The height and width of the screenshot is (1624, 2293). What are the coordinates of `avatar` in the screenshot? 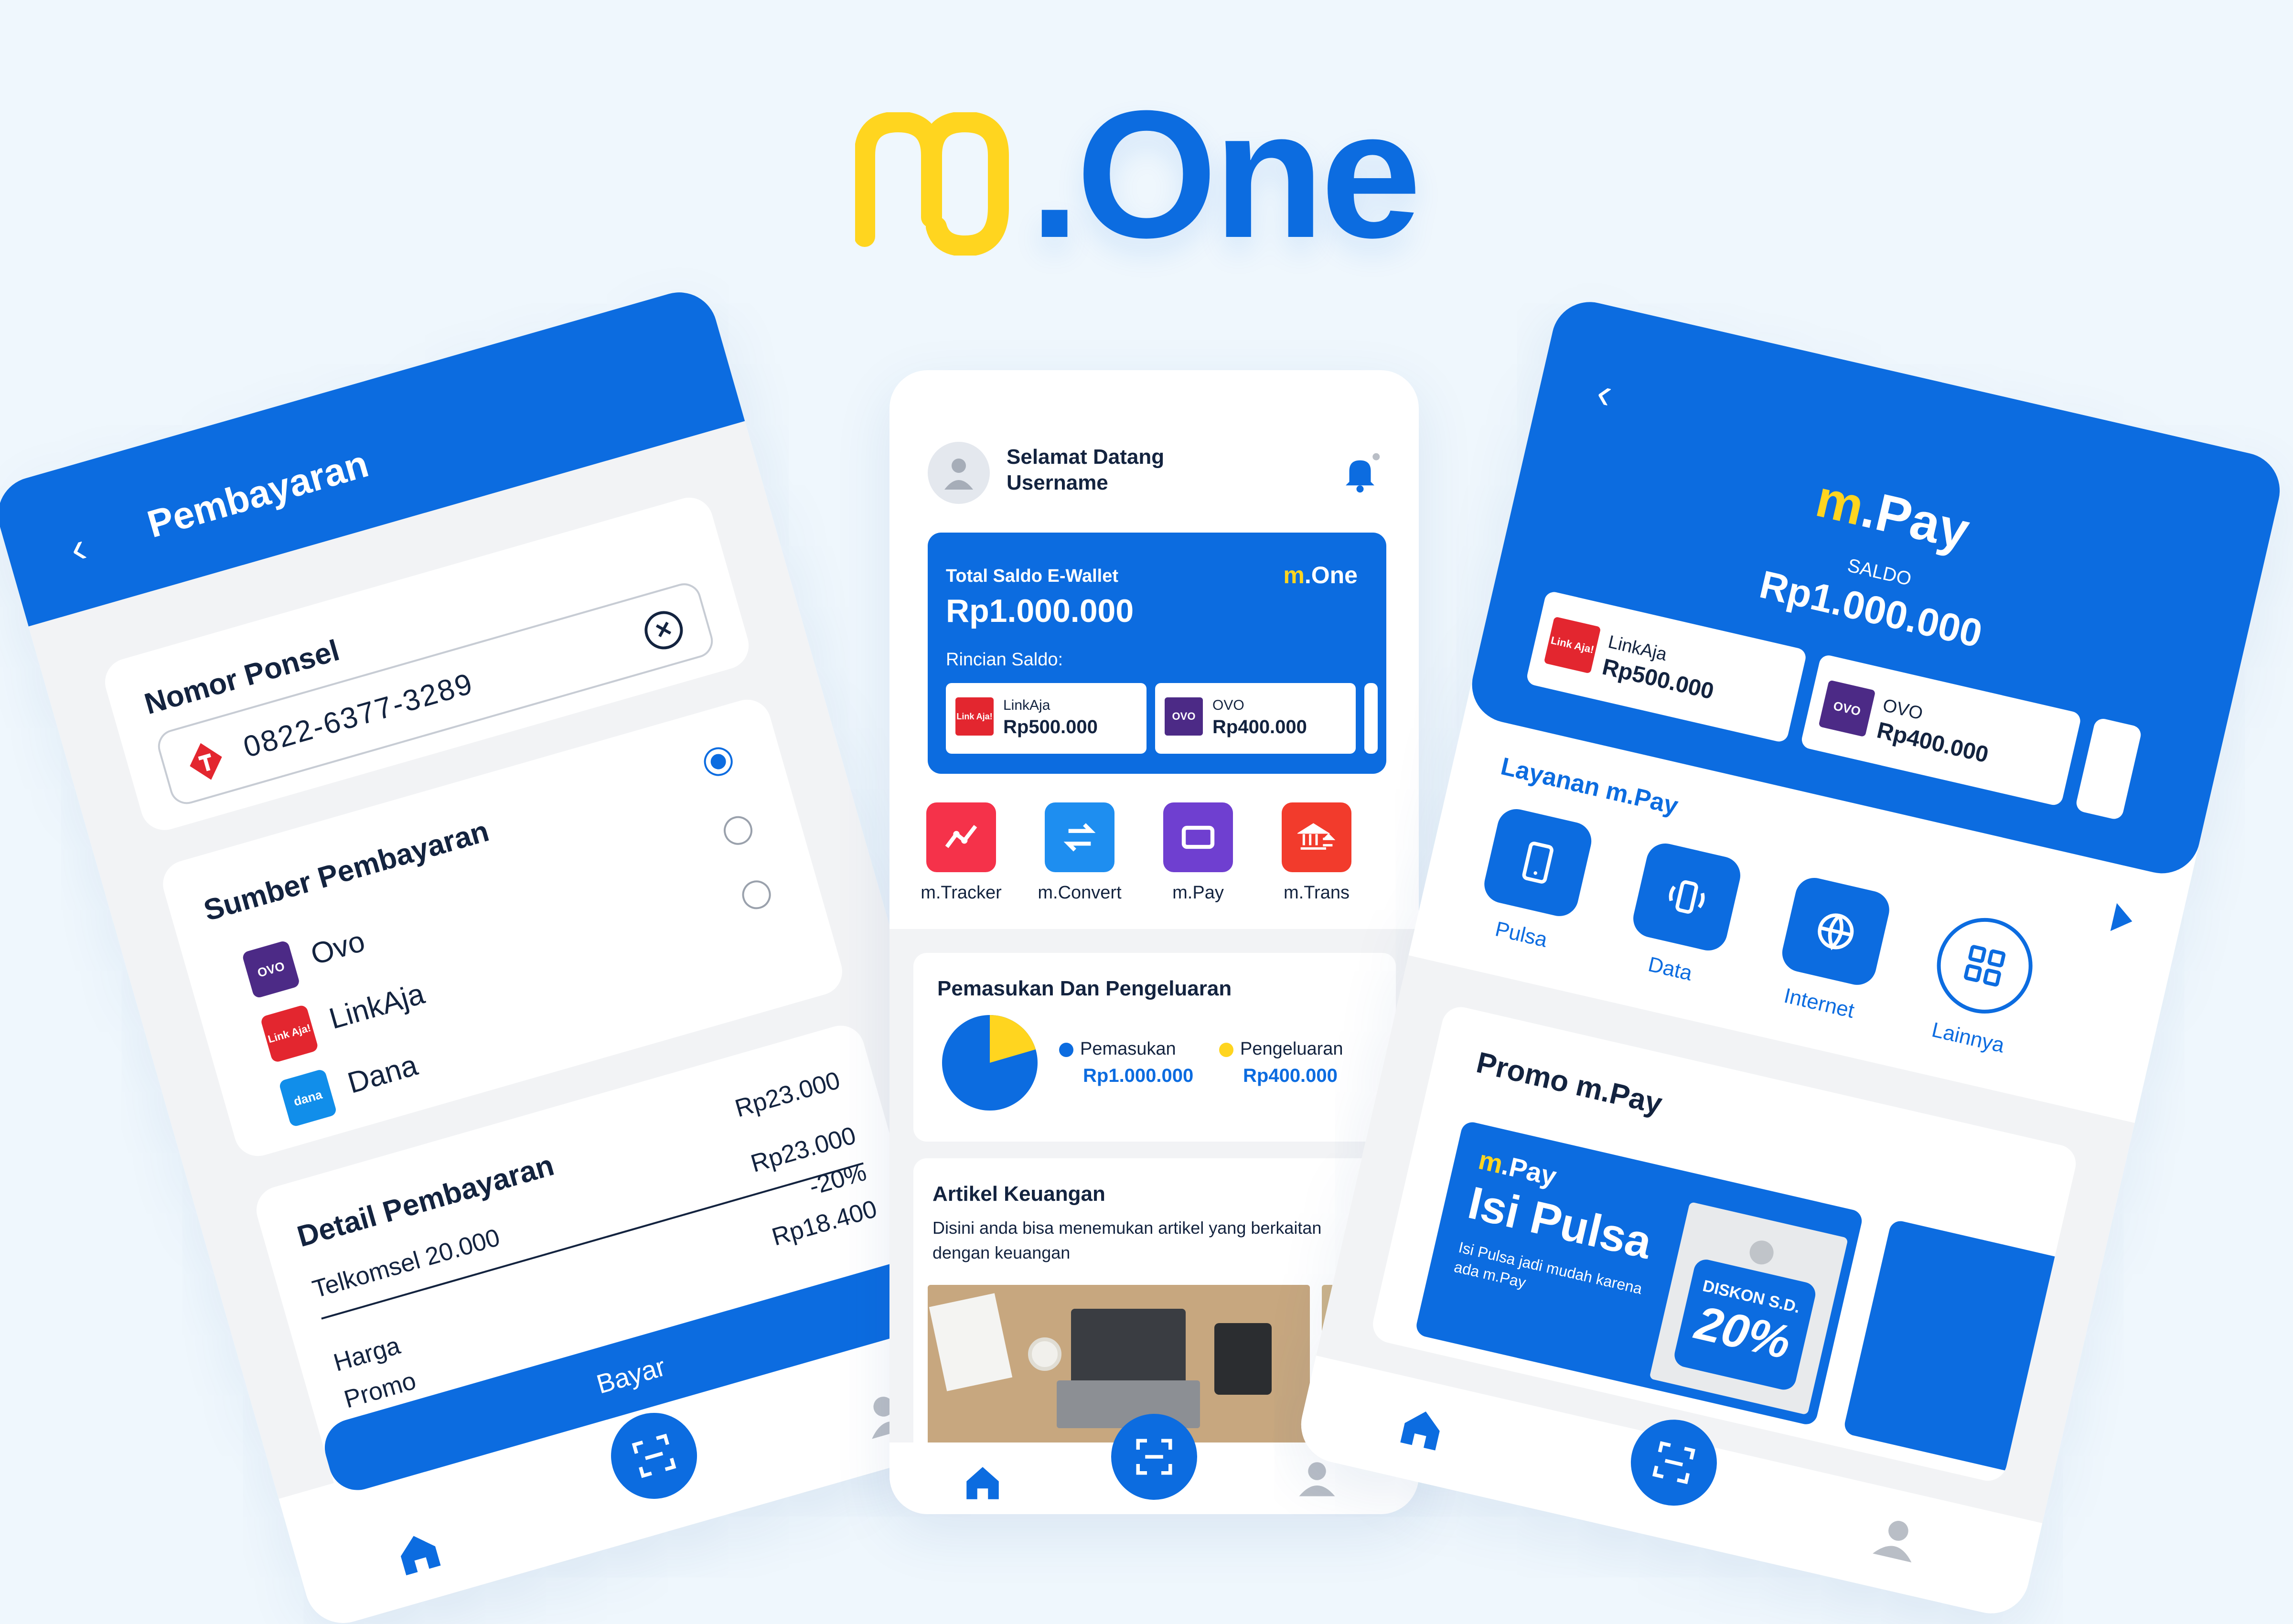 It's located at (959, 473).